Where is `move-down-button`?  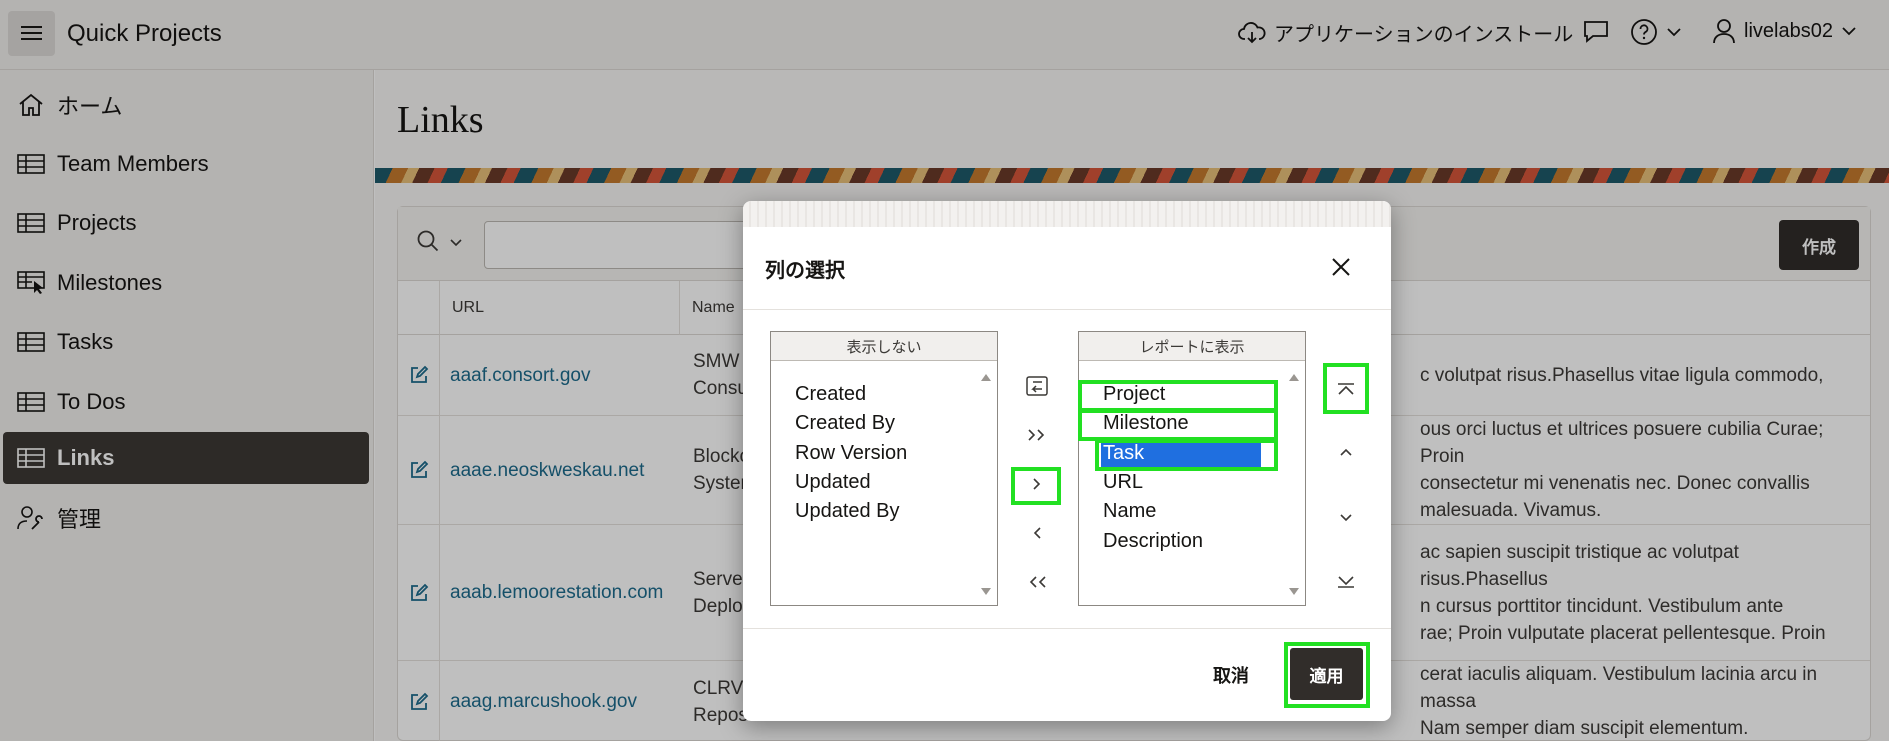 move-down-button is located at coordinates (1346, 518).